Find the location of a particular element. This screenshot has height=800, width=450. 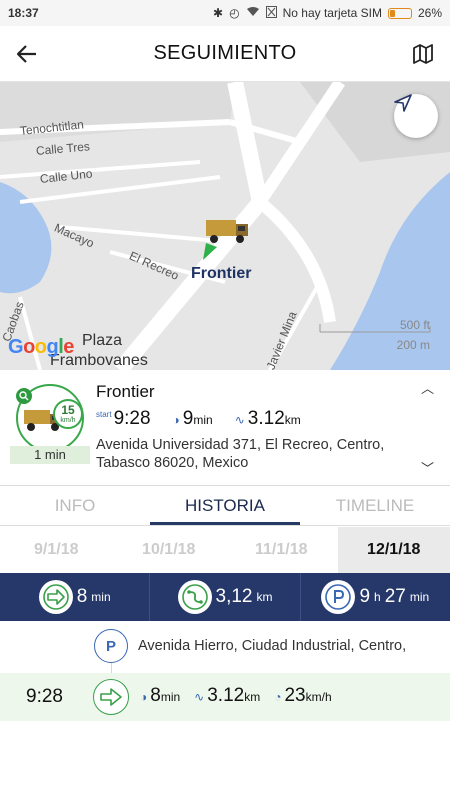

chevron-down-icon: ﹀ is located at coordinates (427, 467).